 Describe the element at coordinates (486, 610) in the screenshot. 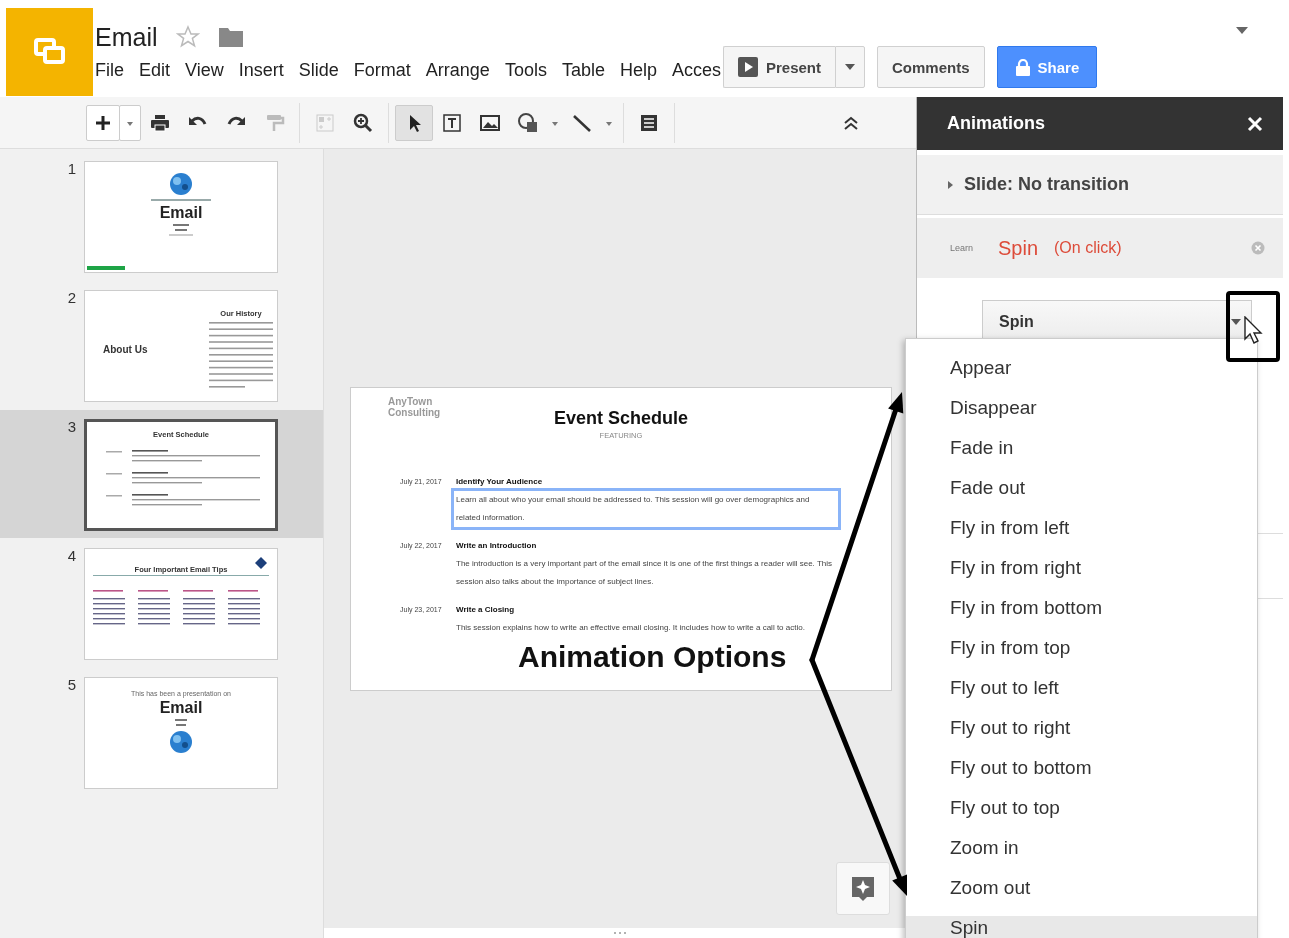

I see `session-title: Write a Closing` at that location.